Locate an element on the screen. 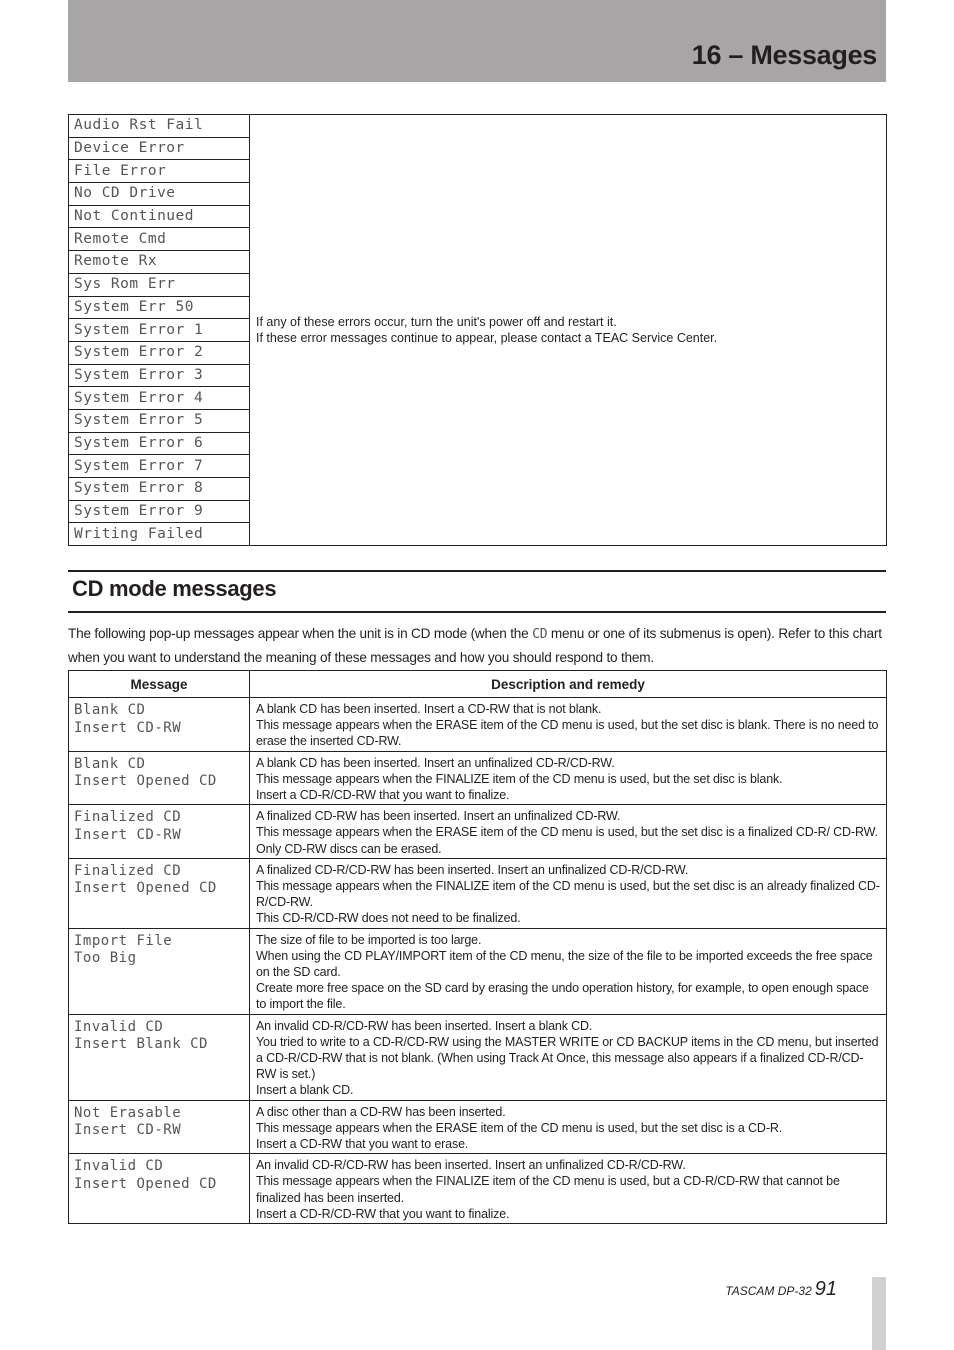  chapter-title: 16 – Messages is located at coordinates (784, 55).